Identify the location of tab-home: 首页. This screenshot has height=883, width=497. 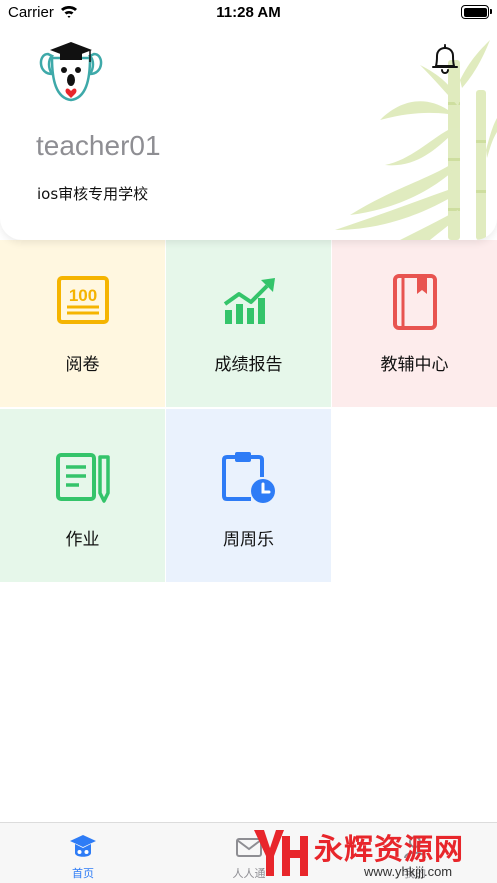
(83, 853).